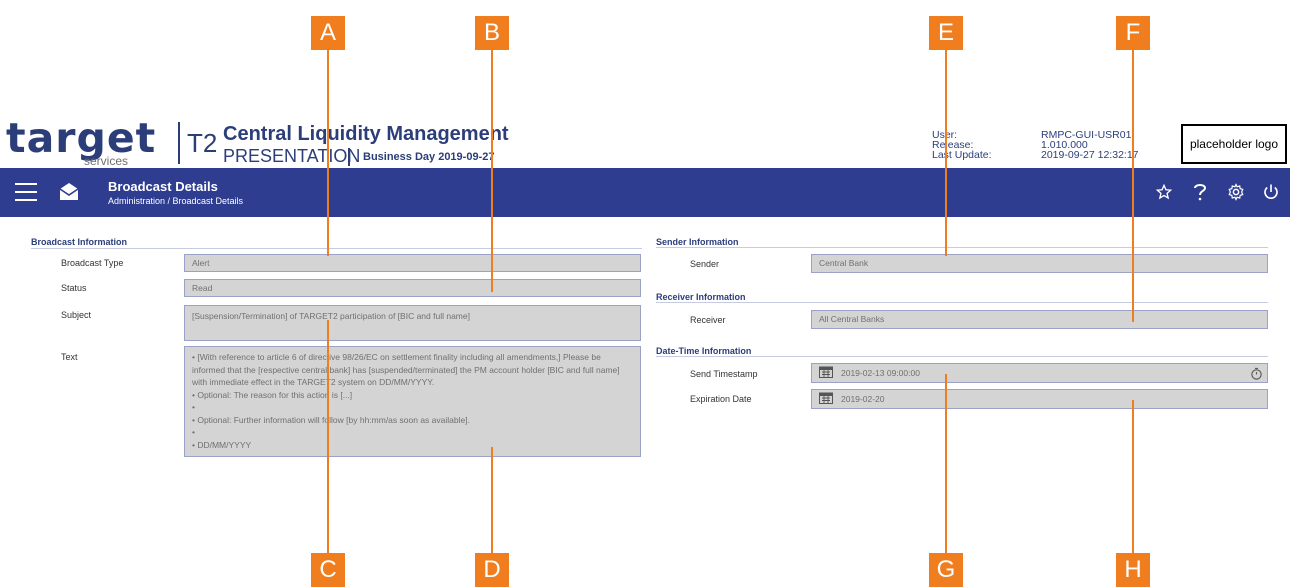 The height and width of the screenshot is (587, 1290). What do you see at coordinates (1271, 192) in the screenshot?
I see `power-icon` at bounding box center [1271, 192].